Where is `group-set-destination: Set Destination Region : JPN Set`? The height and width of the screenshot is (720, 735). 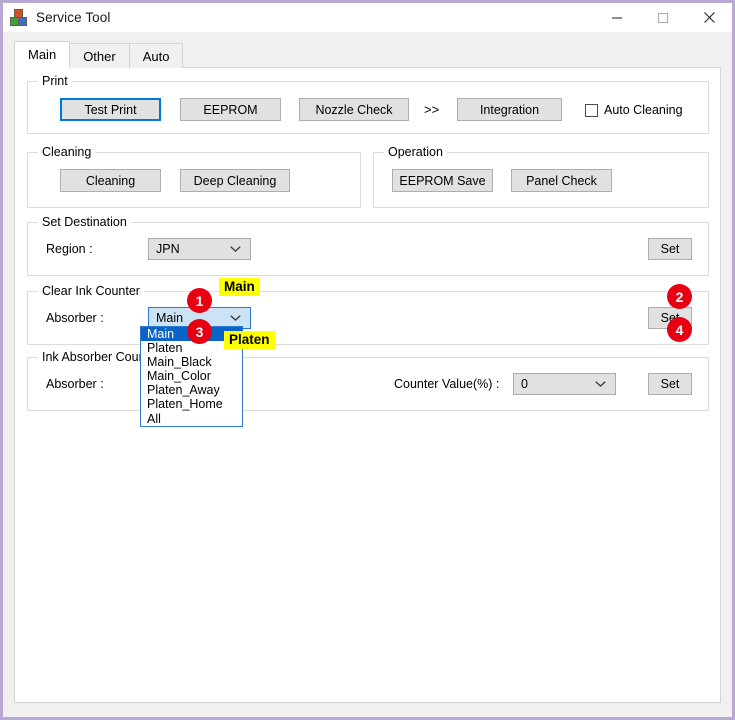
group-set-destination: Set Destination Region : JPN Set is located at coordinates (368, 245).